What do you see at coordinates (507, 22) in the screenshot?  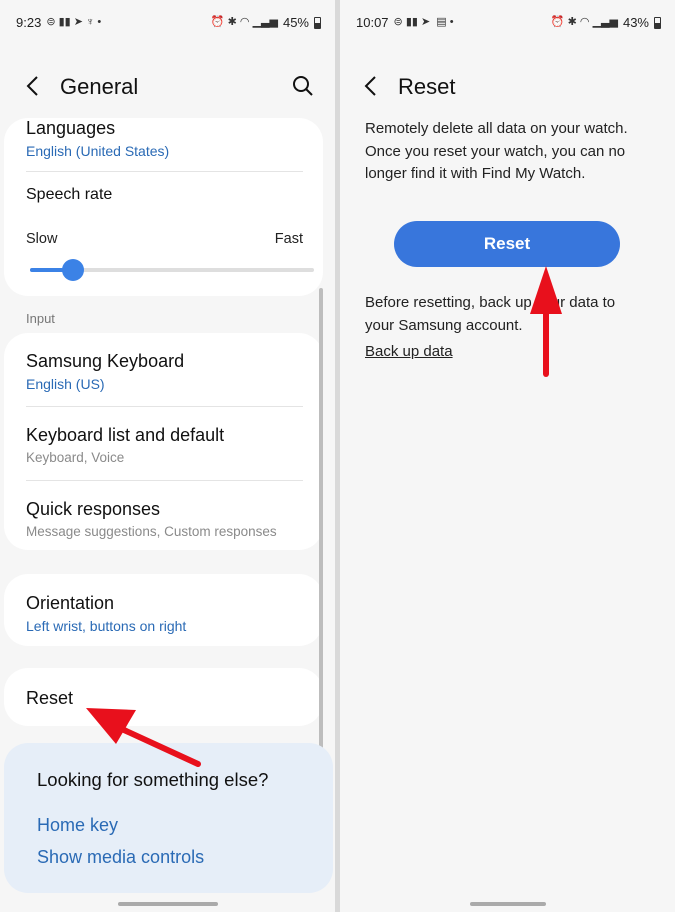 I see `status-bar: 10:07 ⊜ ▮▮ ➤ ▤ • ⏰ ✱ ◠ ▁▃▅ 43%` at bounding box center [507, 22].